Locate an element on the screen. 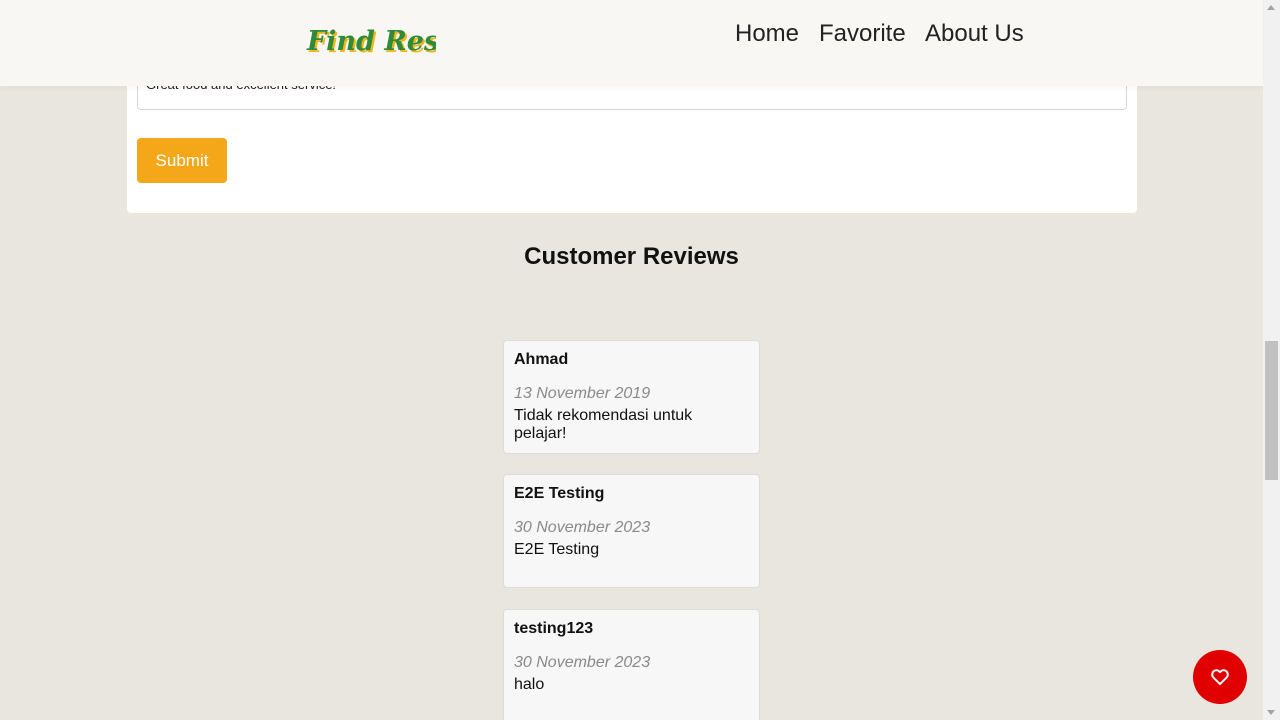  customer-reviews-title: Customer Reviews is located at coordinates (631, 256).